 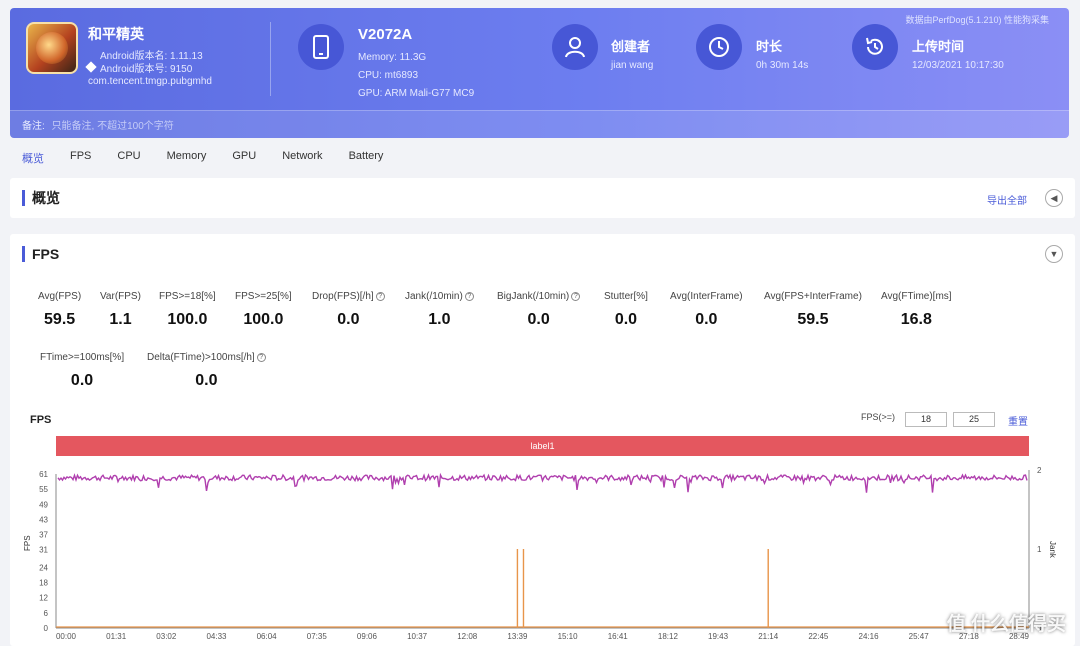 What do you see at coordinates (813, 309) in the screenshot?
I see `stat-avg-fps-interframe: Avg(FPS+InterFrame) 59.5` at bounding box center [813, 309].